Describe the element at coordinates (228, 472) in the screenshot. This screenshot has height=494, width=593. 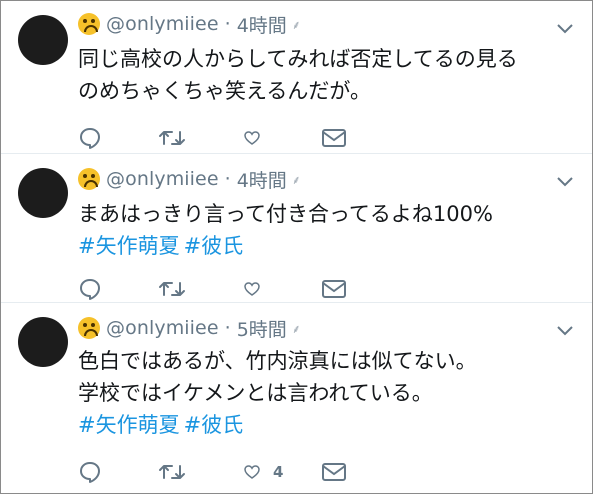
I see `tweet-actions: 4` at that location.